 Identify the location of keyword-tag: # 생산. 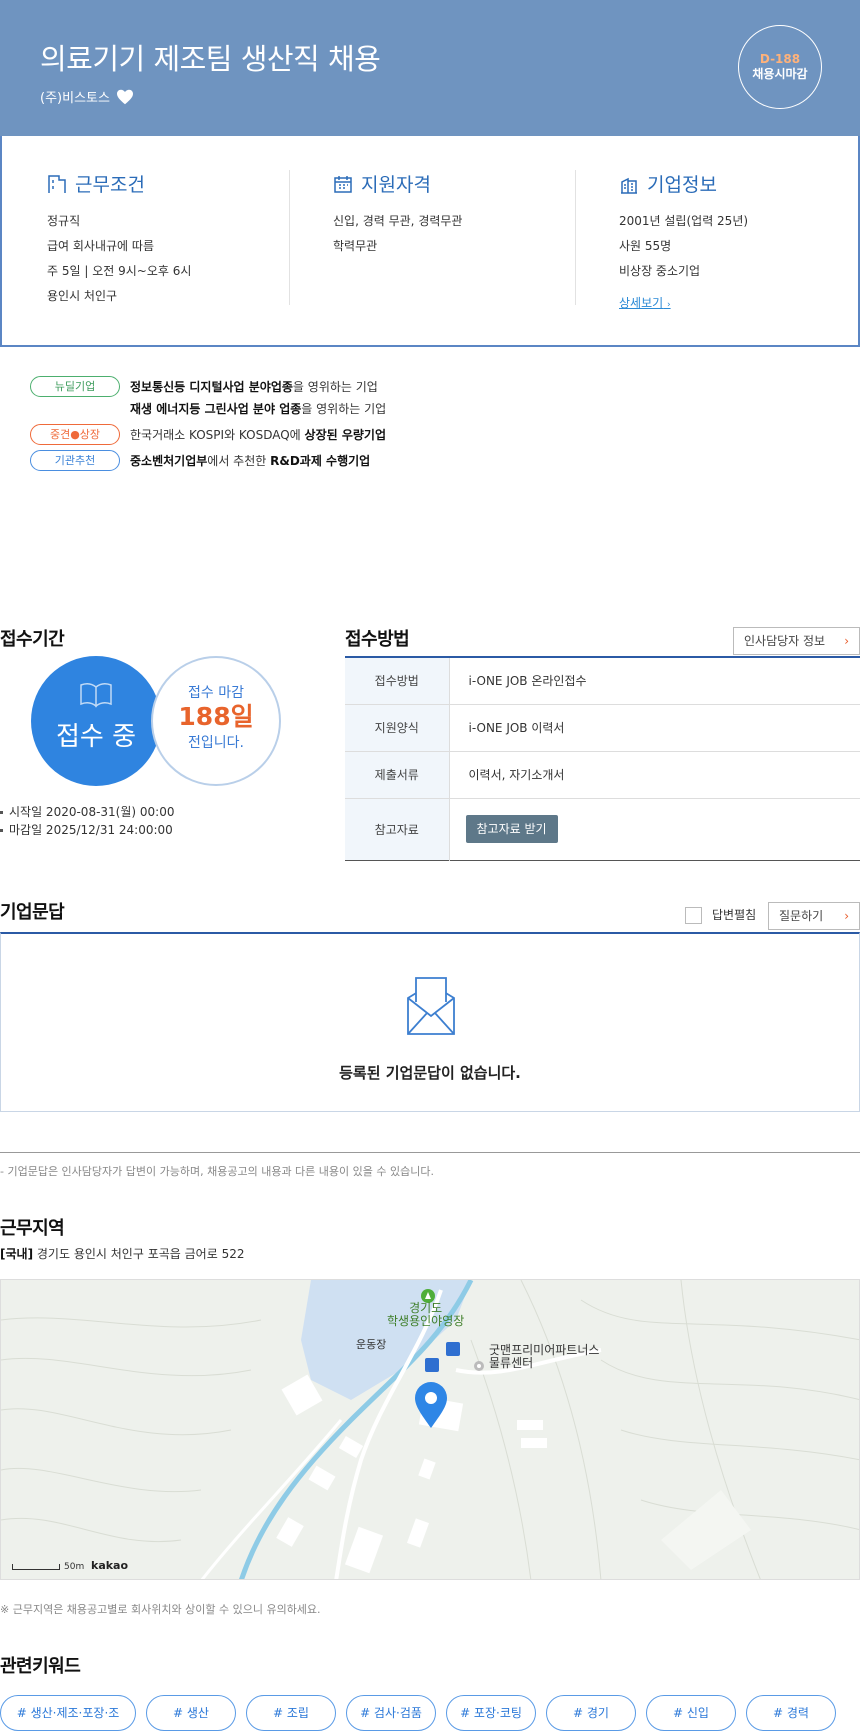
(191, 1713).